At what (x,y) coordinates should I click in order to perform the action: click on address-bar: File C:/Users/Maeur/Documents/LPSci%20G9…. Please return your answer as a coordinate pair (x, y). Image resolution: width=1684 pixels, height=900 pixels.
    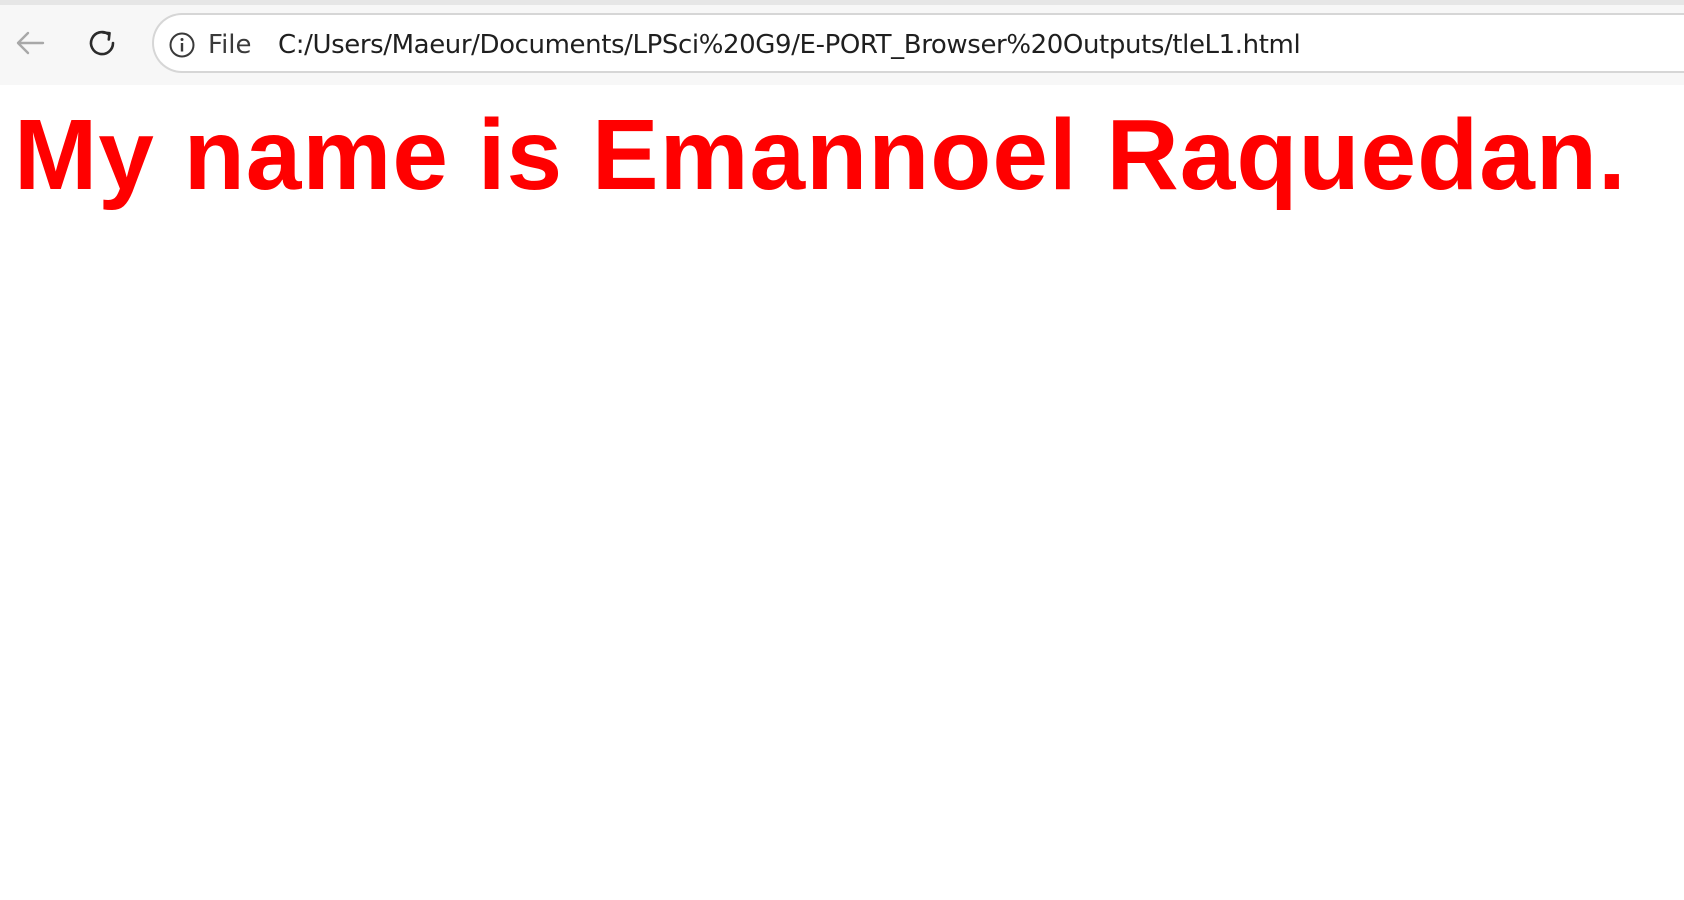
    Looking at the image, I should click on (918, 43).